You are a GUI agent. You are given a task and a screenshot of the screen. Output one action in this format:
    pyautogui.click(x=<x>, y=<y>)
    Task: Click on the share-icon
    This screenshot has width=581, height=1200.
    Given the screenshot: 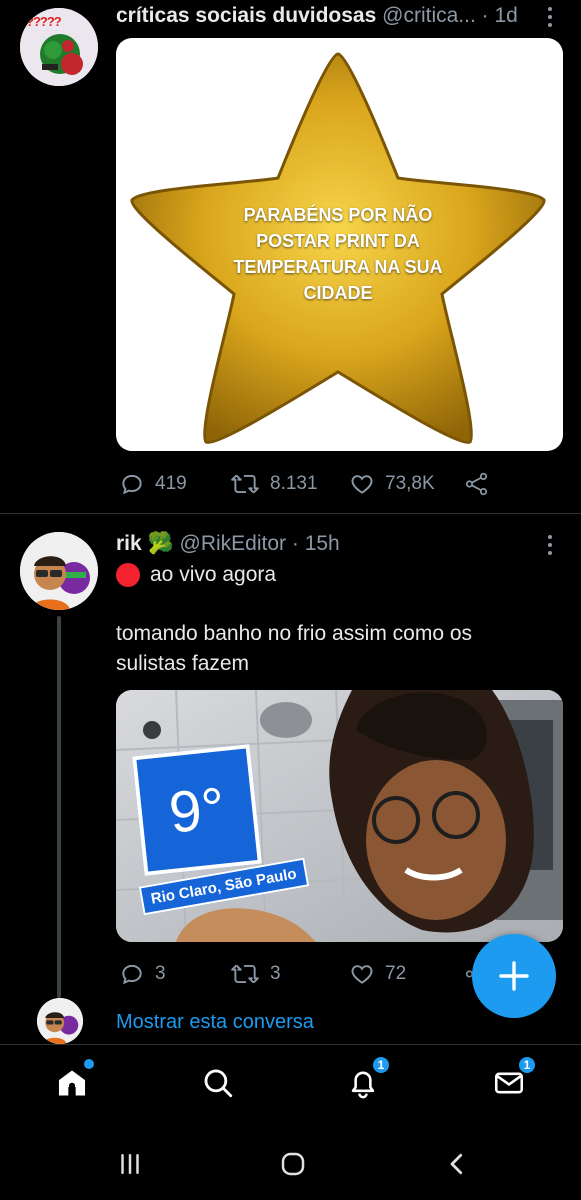 What is the action you would take?
    pyautogui.click(x=476, y=484)
    